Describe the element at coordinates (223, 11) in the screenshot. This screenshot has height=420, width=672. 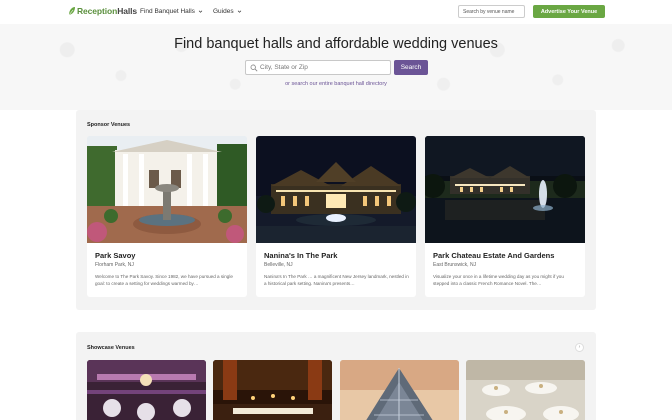
I see `nav-guides-label: Guides` at that location.